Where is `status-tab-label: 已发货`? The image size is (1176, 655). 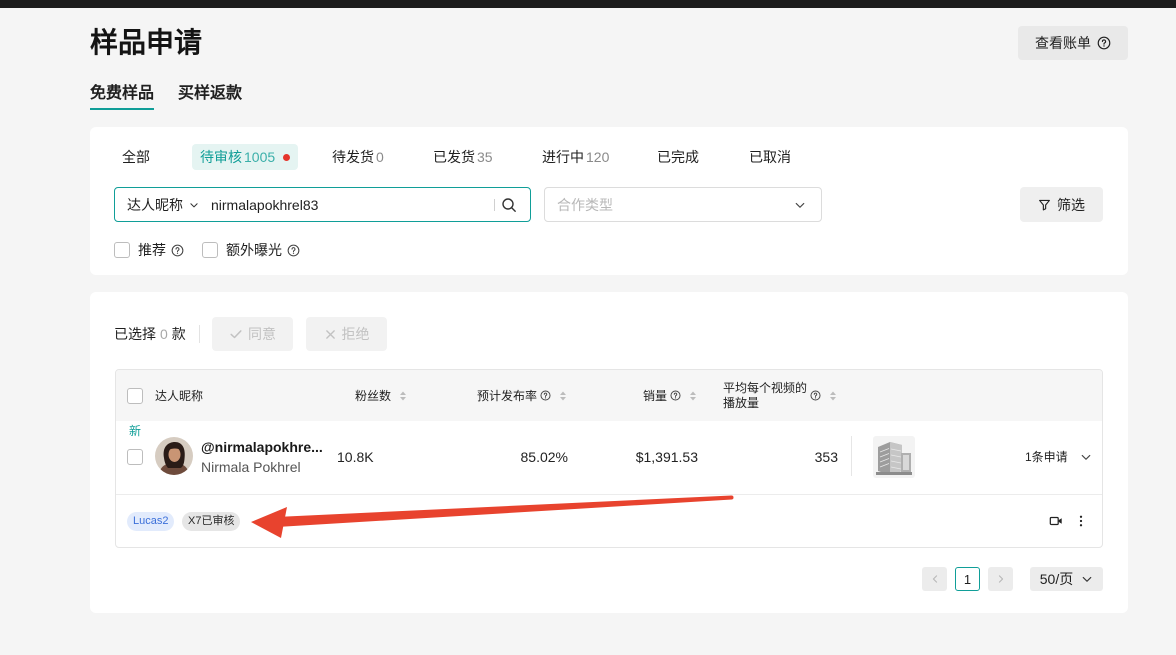 status-tab-label: 已发货 is located at coordinates (454, 157).